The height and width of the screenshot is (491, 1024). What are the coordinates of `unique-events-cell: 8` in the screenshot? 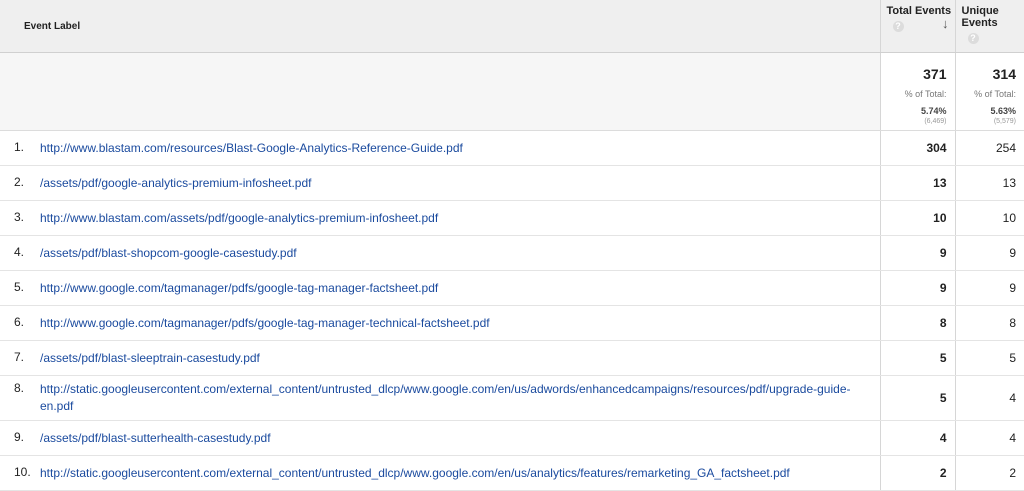 It's located at (989, 323).